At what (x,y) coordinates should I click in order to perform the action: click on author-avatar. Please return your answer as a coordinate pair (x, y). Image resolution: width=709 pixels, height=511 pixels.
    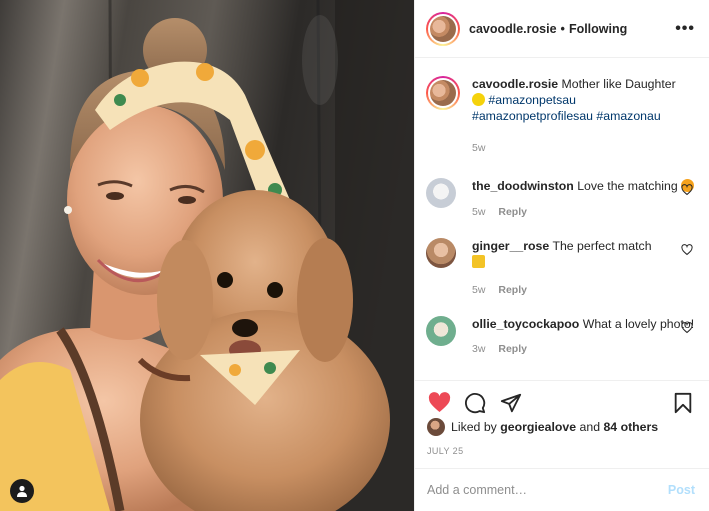
    Looking at the image, I should click on (443, 28).